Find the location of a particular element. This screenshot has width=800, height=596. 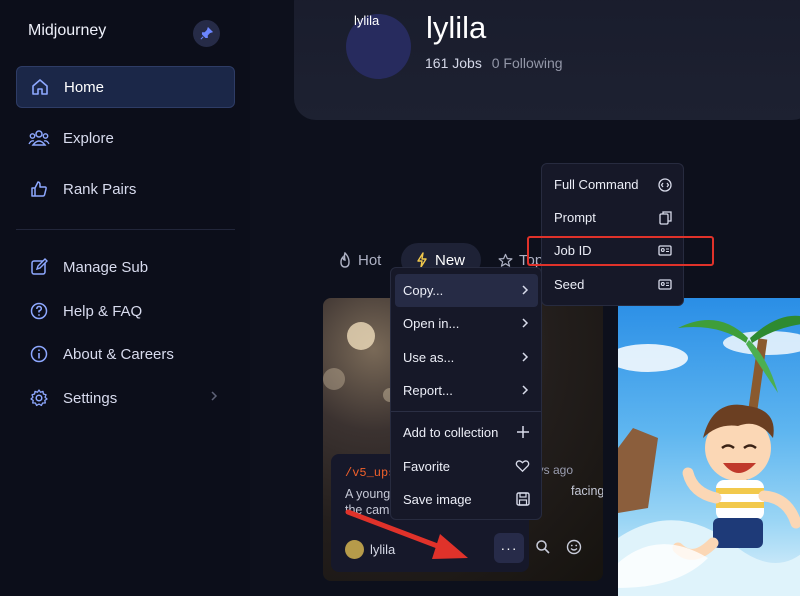

profile-stats: 161 Jobs 0 Following is located at coordinates (494, 63).